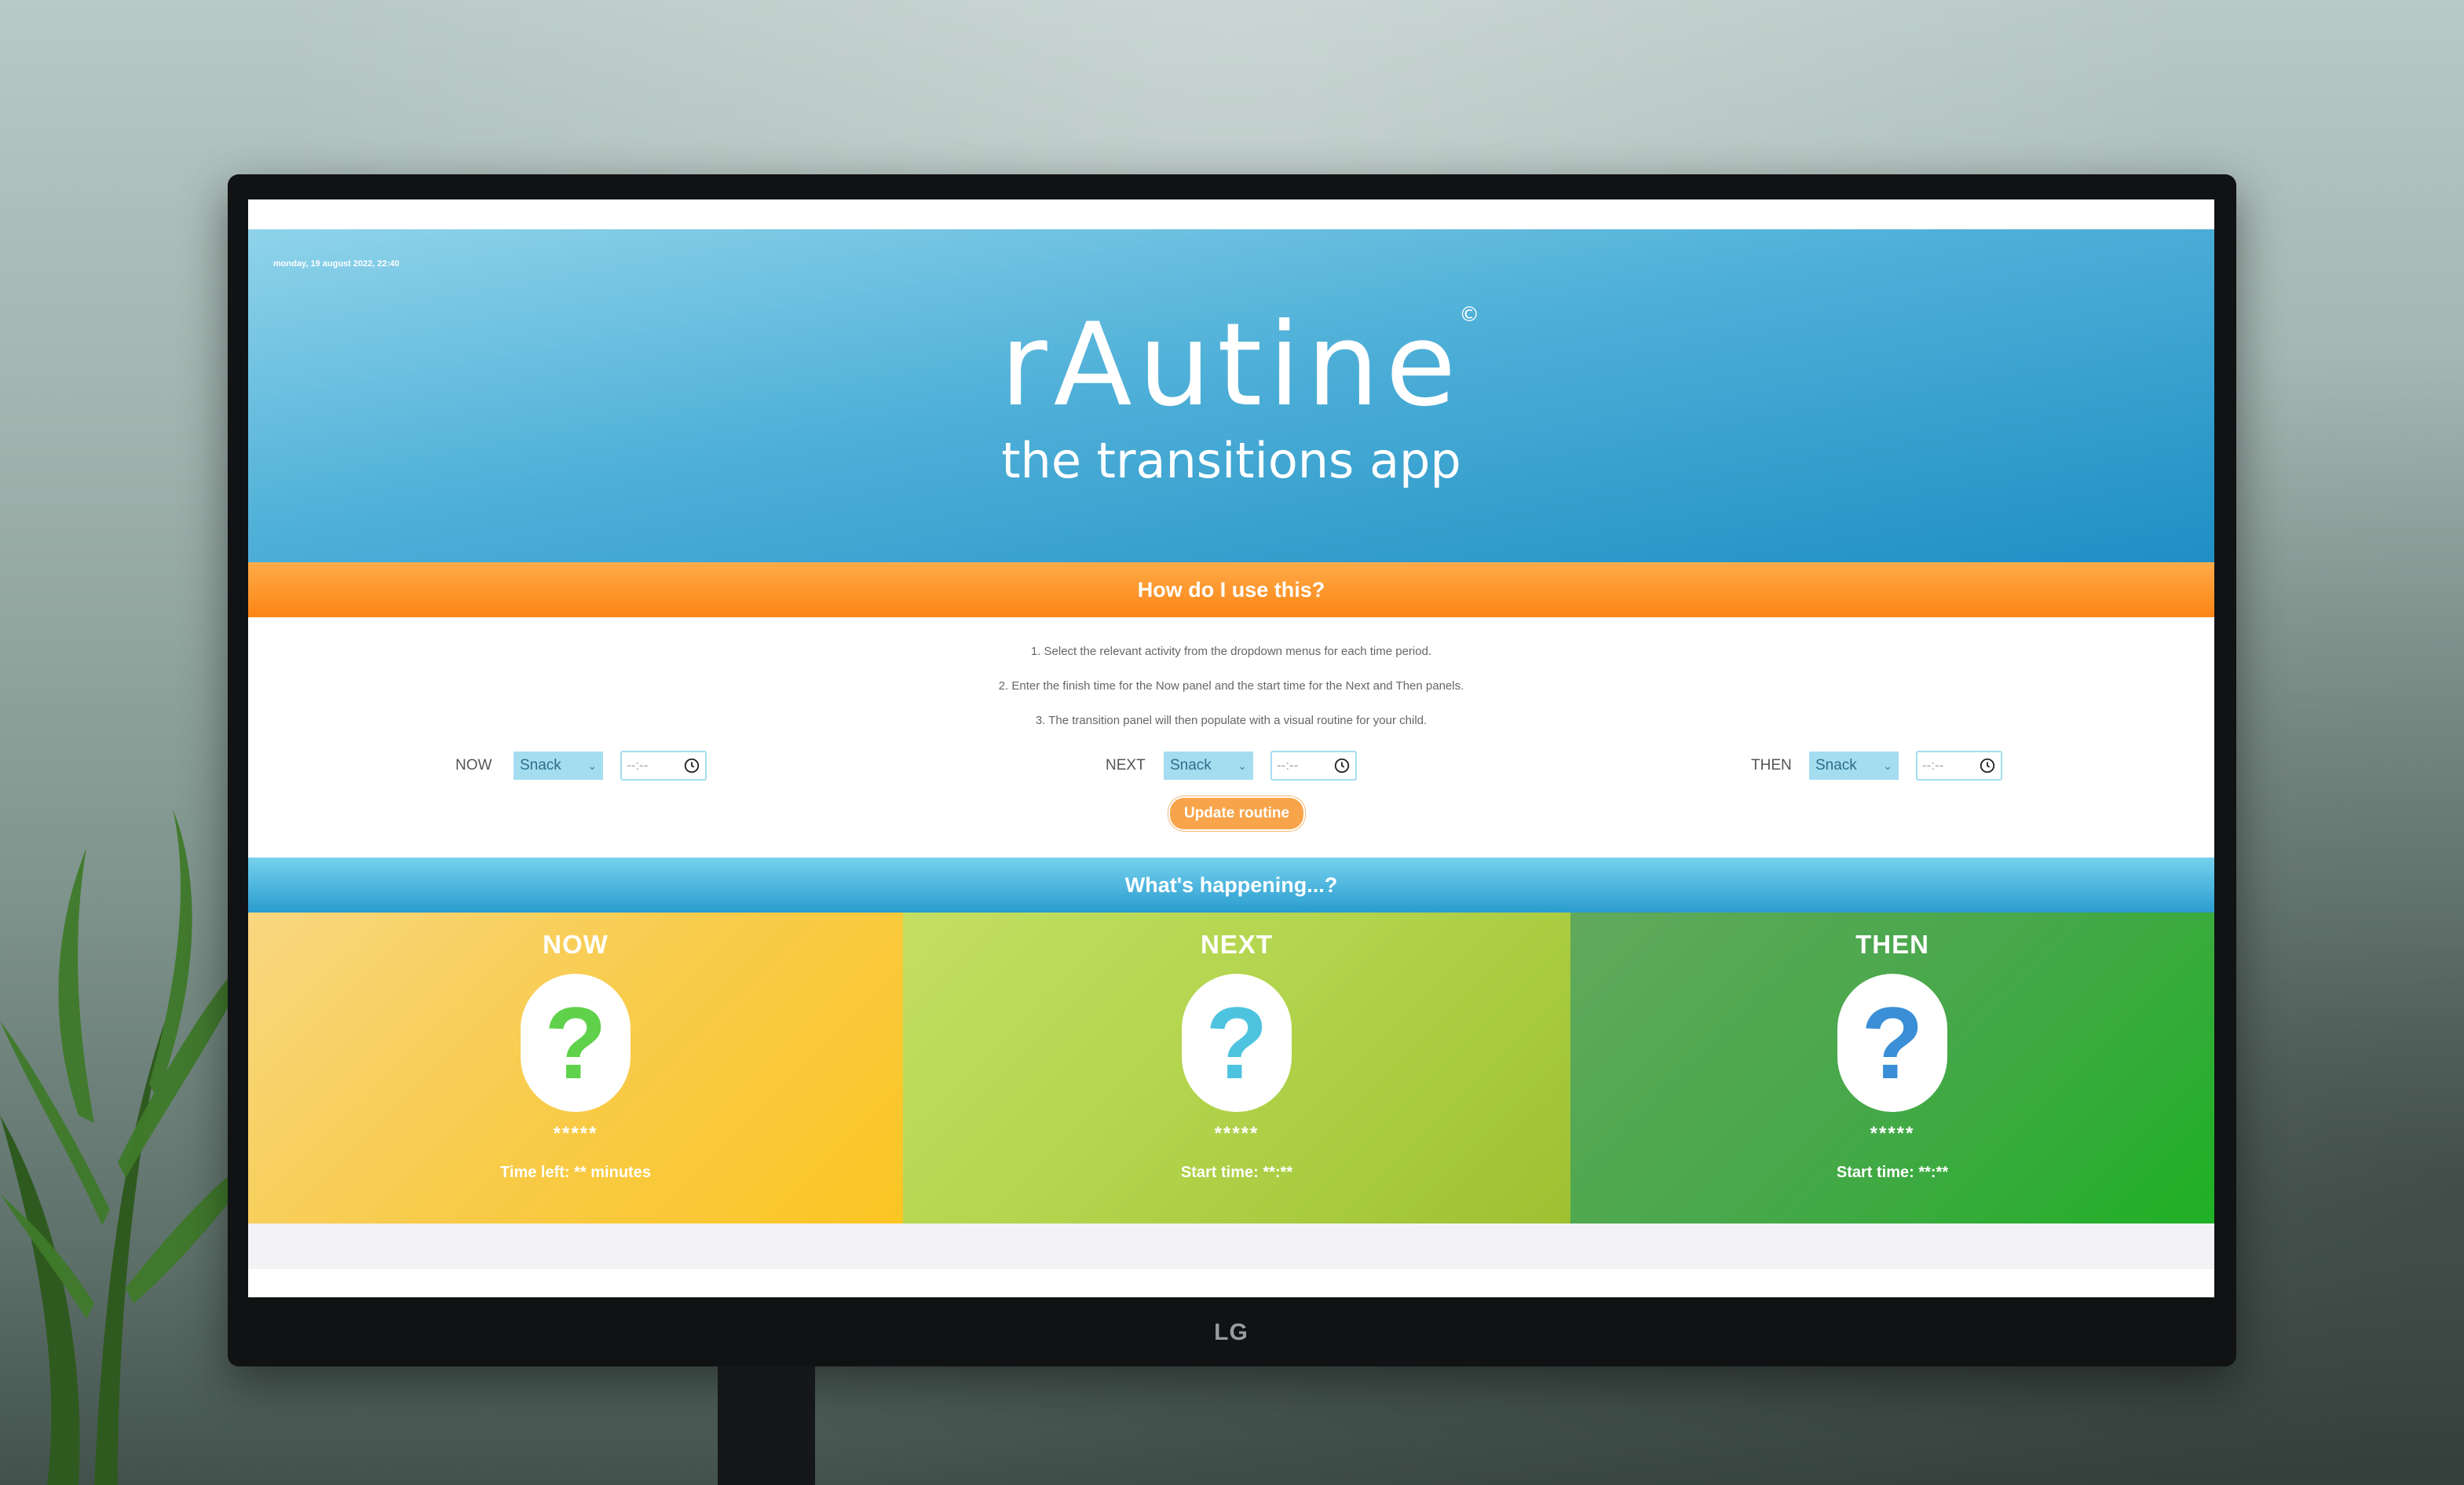 Image resolution: width=2464 pixels, height=1485 pixels. I want to click on now-activity-name: *****, so click(576, 1133).